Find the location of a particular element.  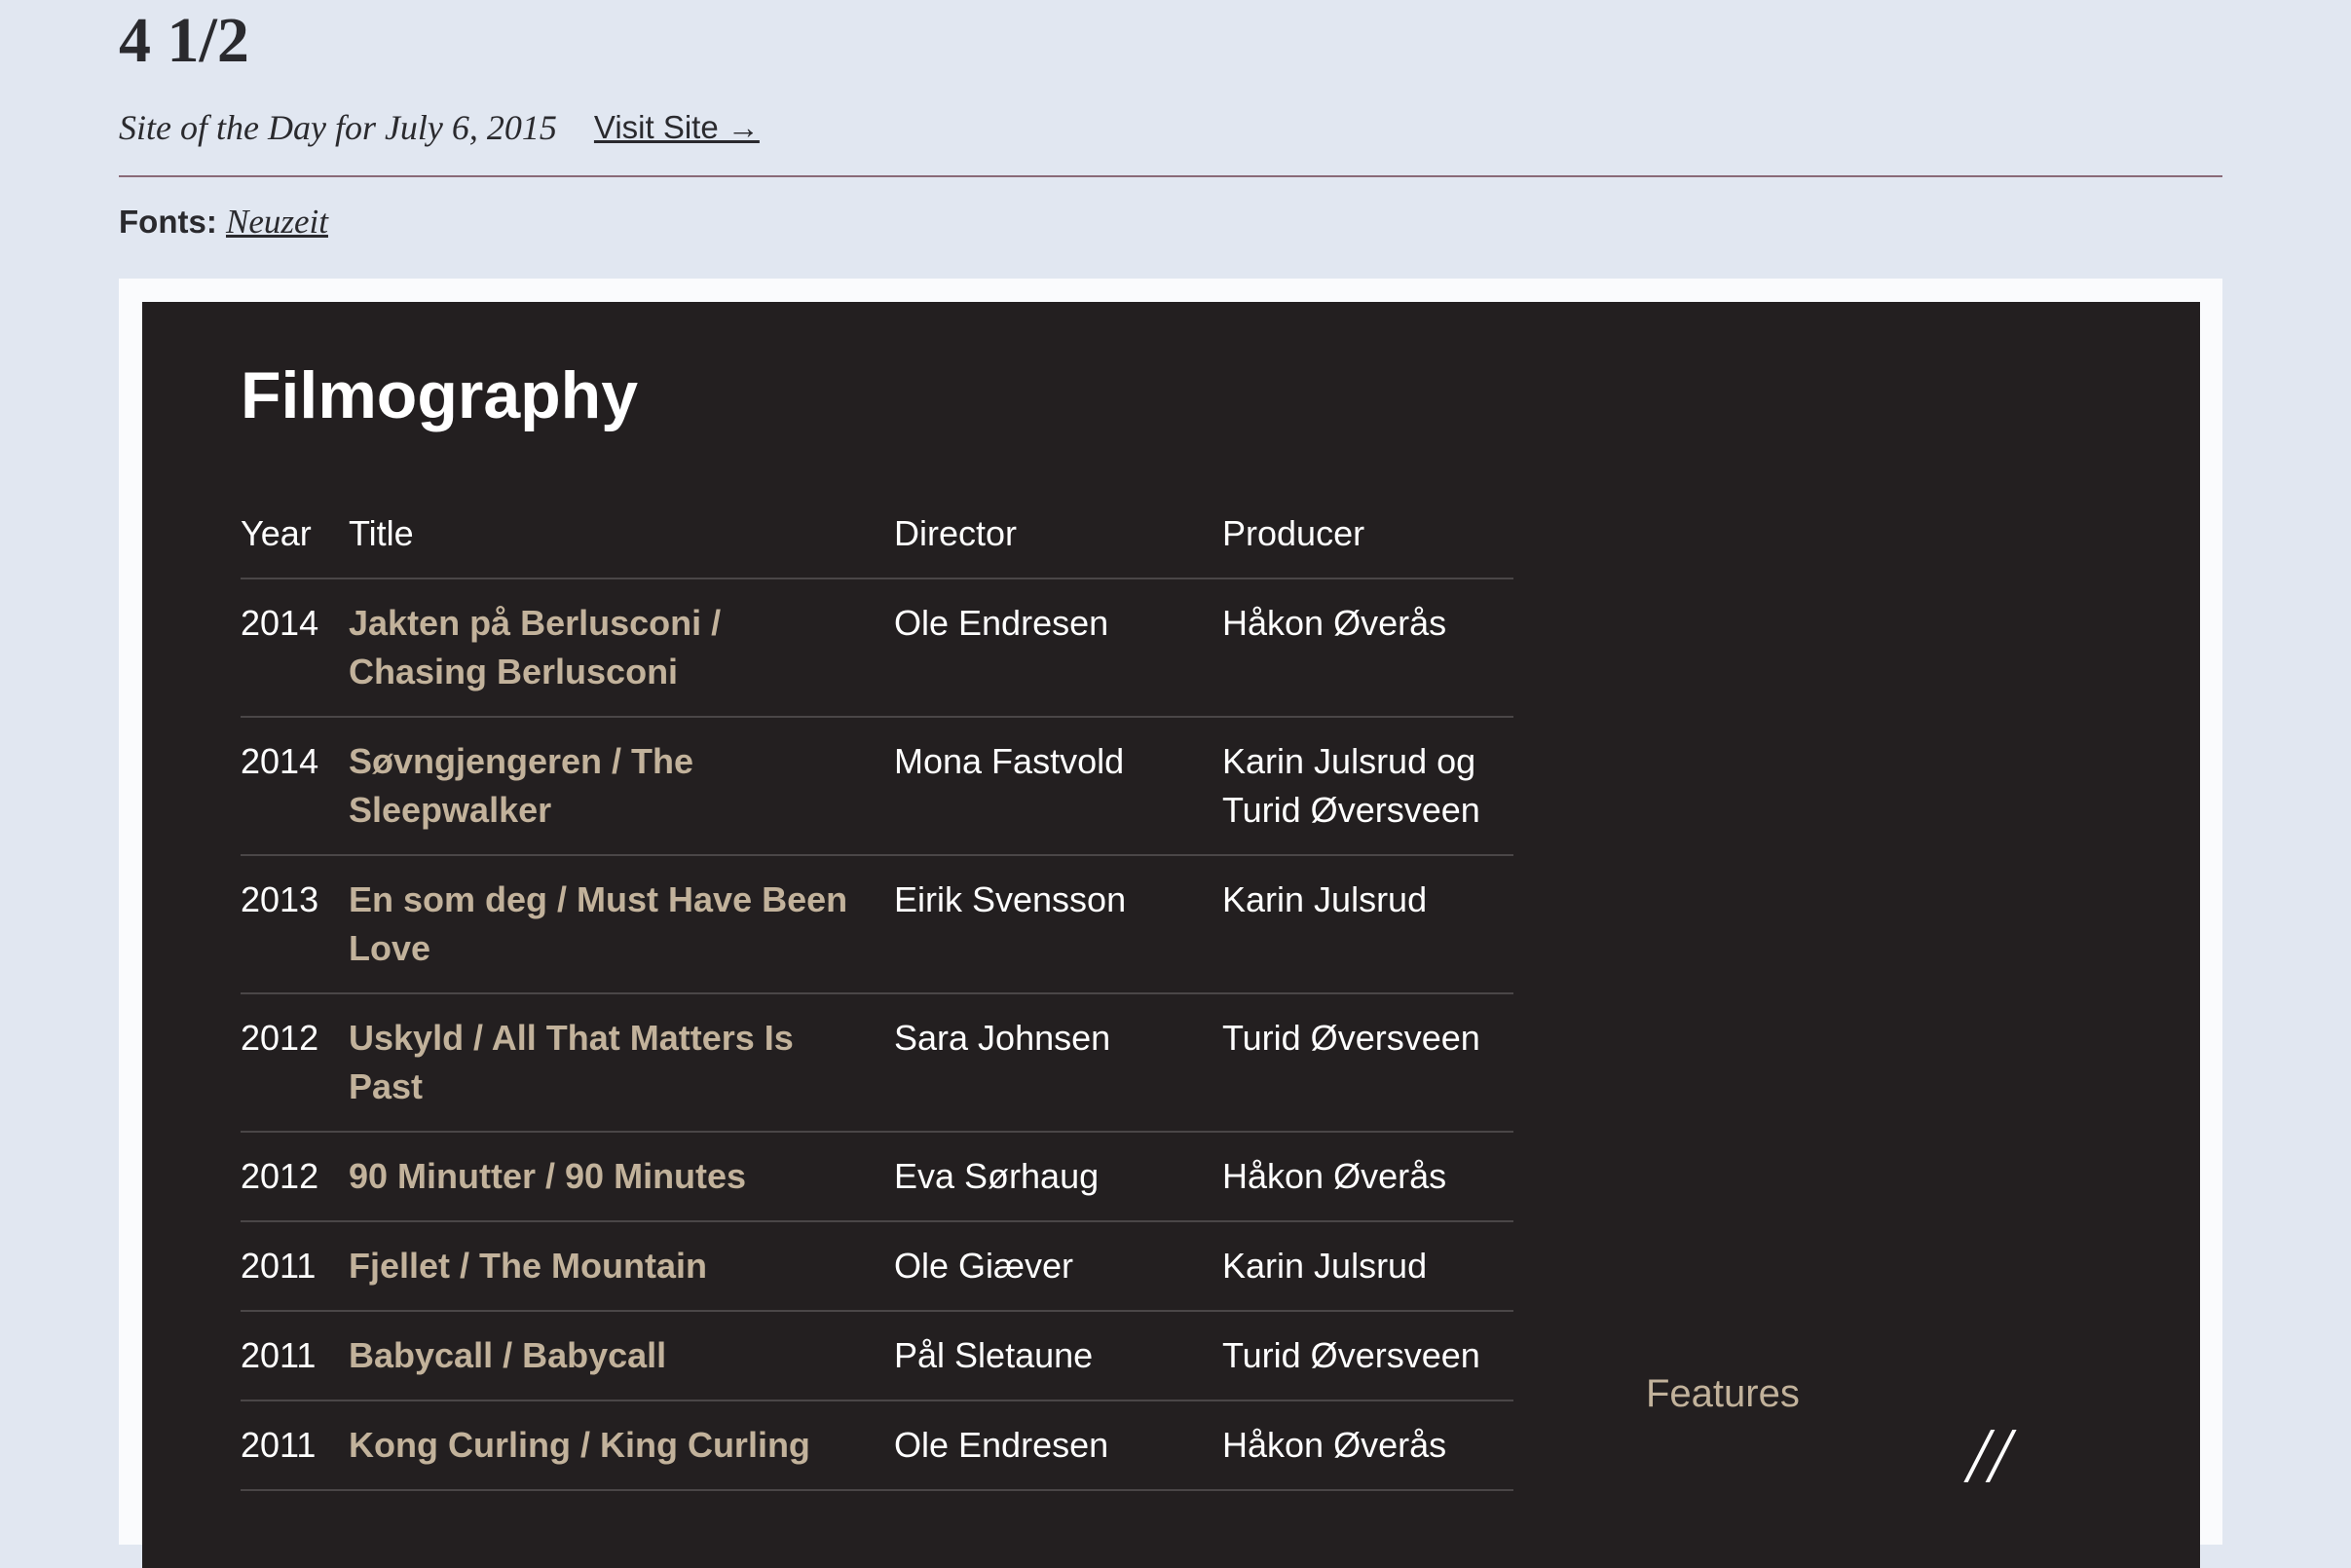

visit-site-link: Visit Site → is located at coordinates (677, 127).